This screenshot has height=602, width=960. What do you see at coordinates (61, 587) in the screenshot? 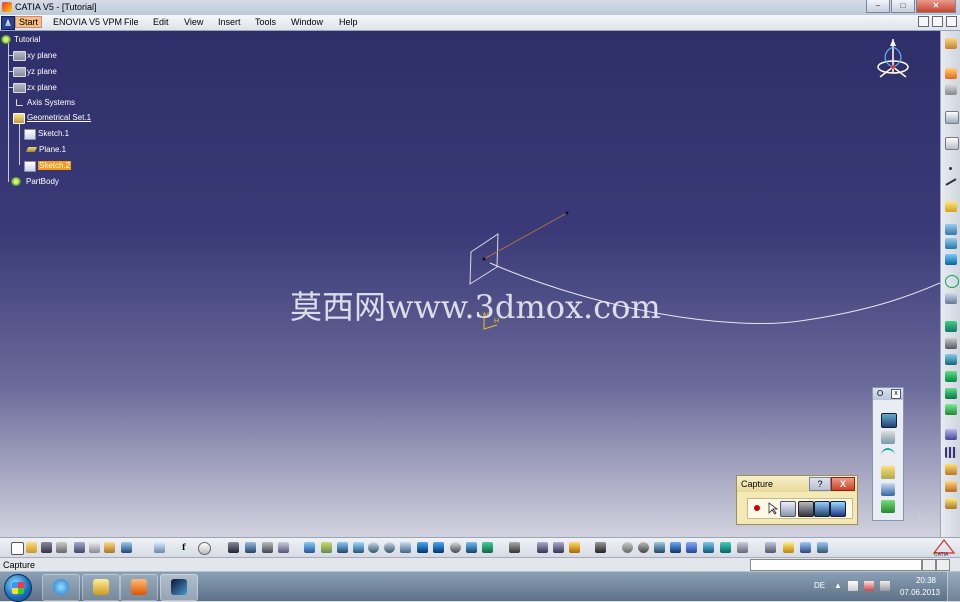
I see `taskbar-ie-button` at bounding box center [61, 587].